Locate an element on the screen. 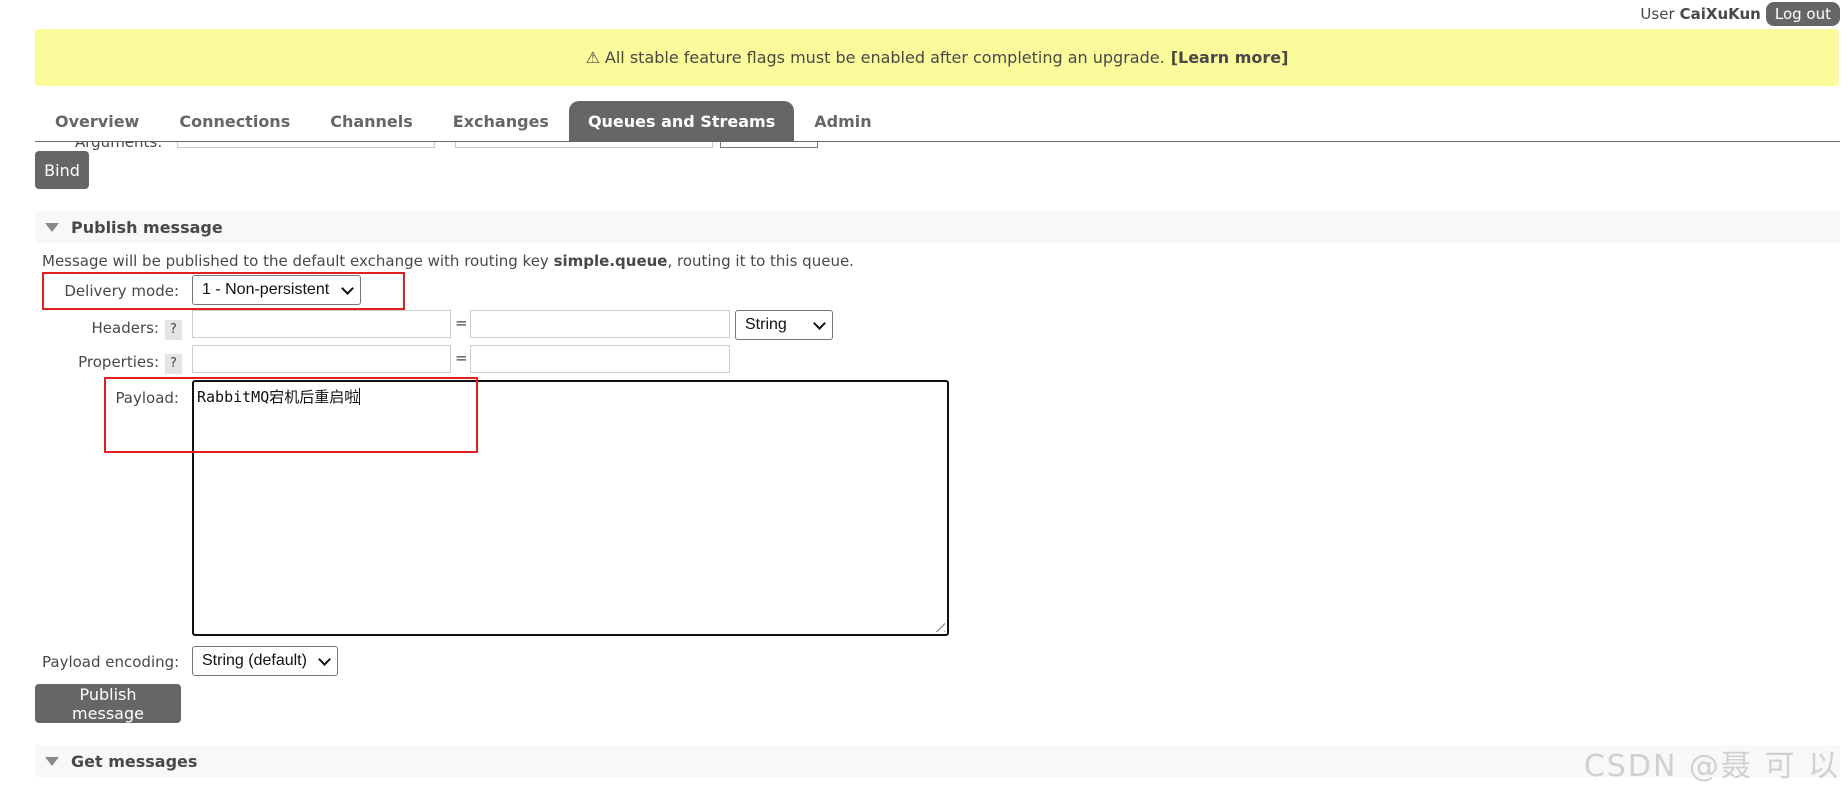  get-messages-title: Get messages is located at coordinates (134, 761).